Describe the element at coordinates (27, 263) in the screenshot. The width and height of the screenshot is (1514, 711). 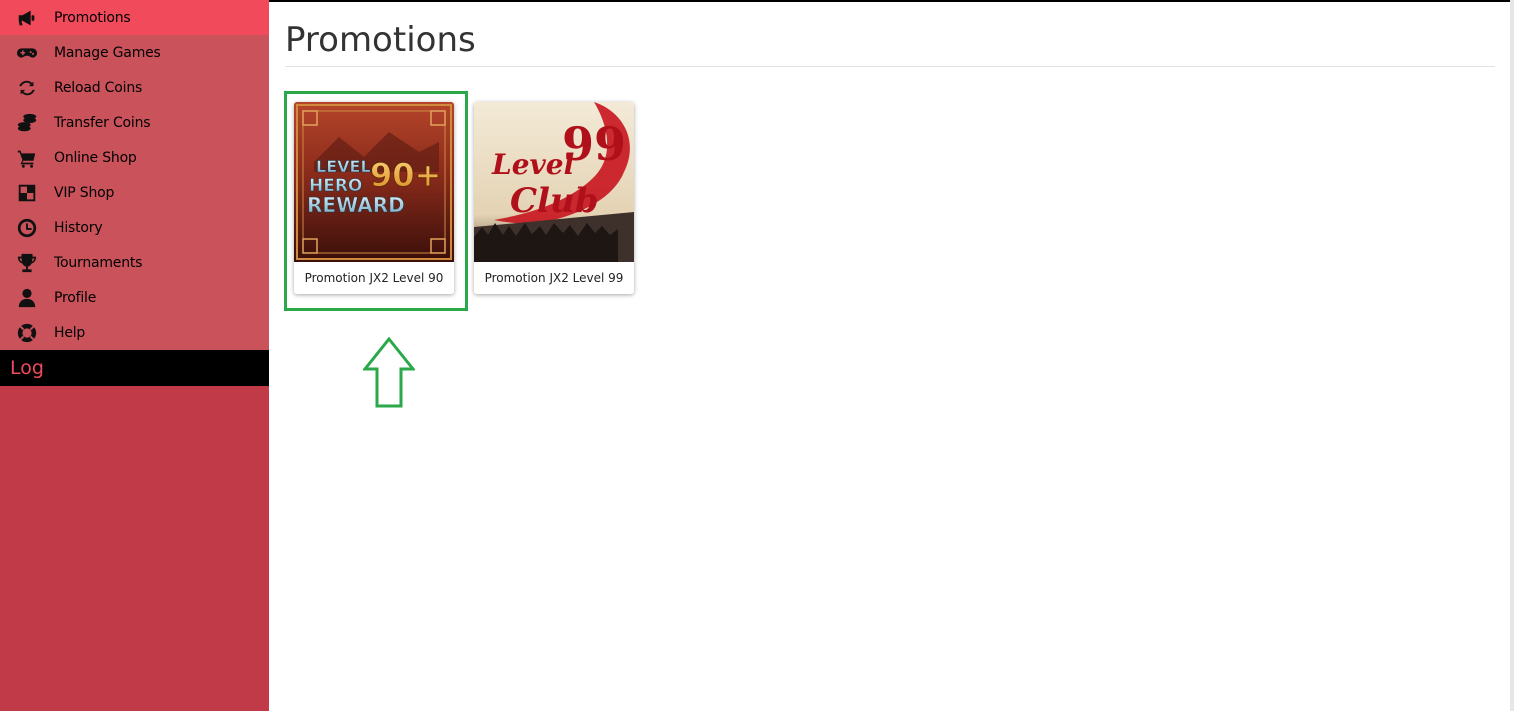
I see `trophy-icon` at that location.